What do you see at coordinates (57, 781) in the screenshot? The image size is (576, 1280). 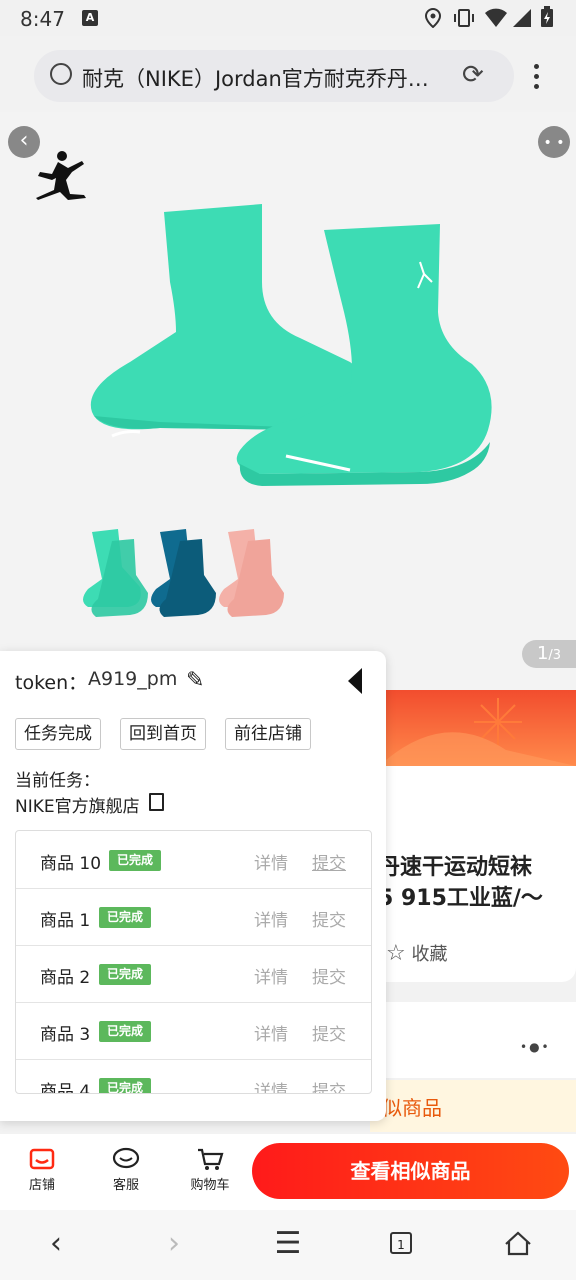 I see `current-task-label: 当前任务：` at bounding box center [57, 781].